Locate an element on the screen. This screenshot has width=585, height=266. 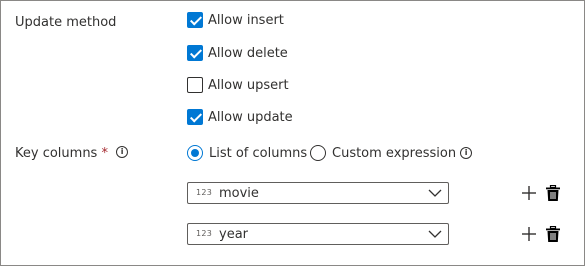
allow-update-checkbox: Allow update is located at coordinates (240, 117).